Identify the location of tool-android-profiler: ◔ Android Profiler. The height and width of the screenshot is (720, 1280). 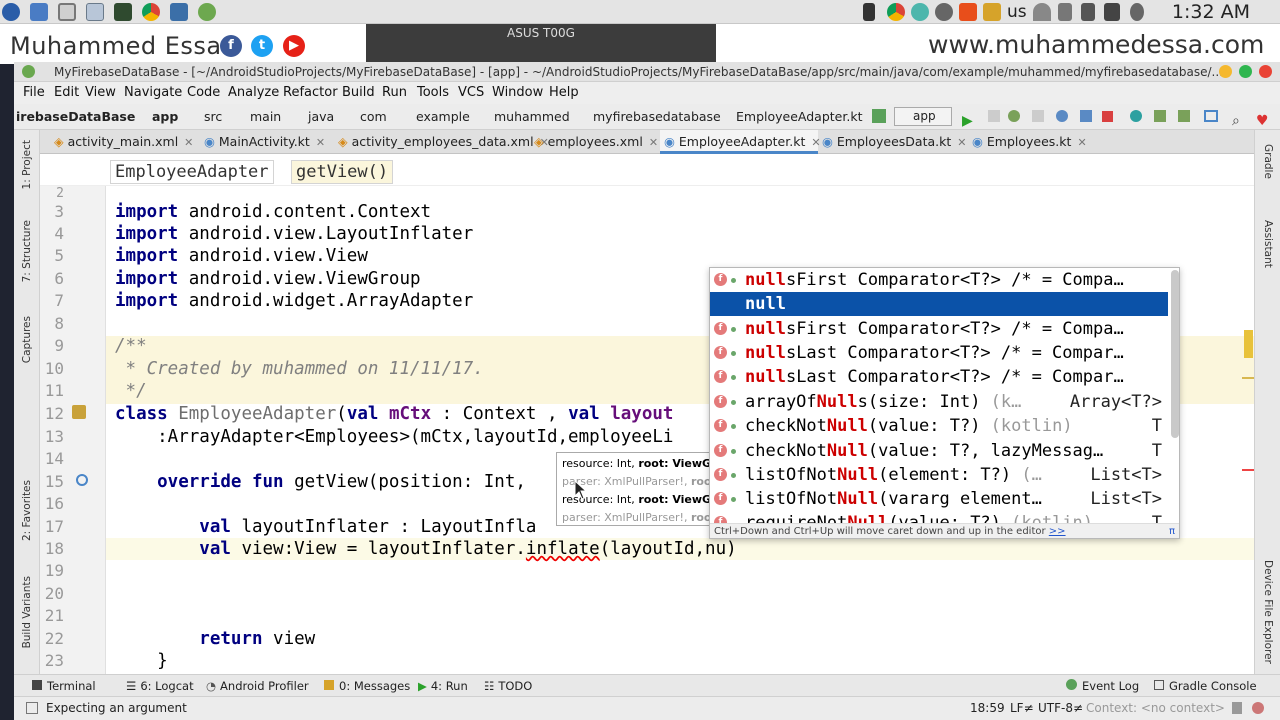
(257, 686).